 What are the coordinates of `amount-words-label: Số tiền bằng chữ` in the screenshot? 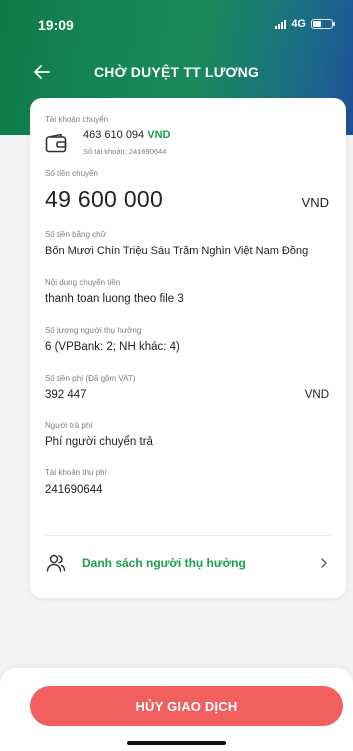 It's located at (75, 234).